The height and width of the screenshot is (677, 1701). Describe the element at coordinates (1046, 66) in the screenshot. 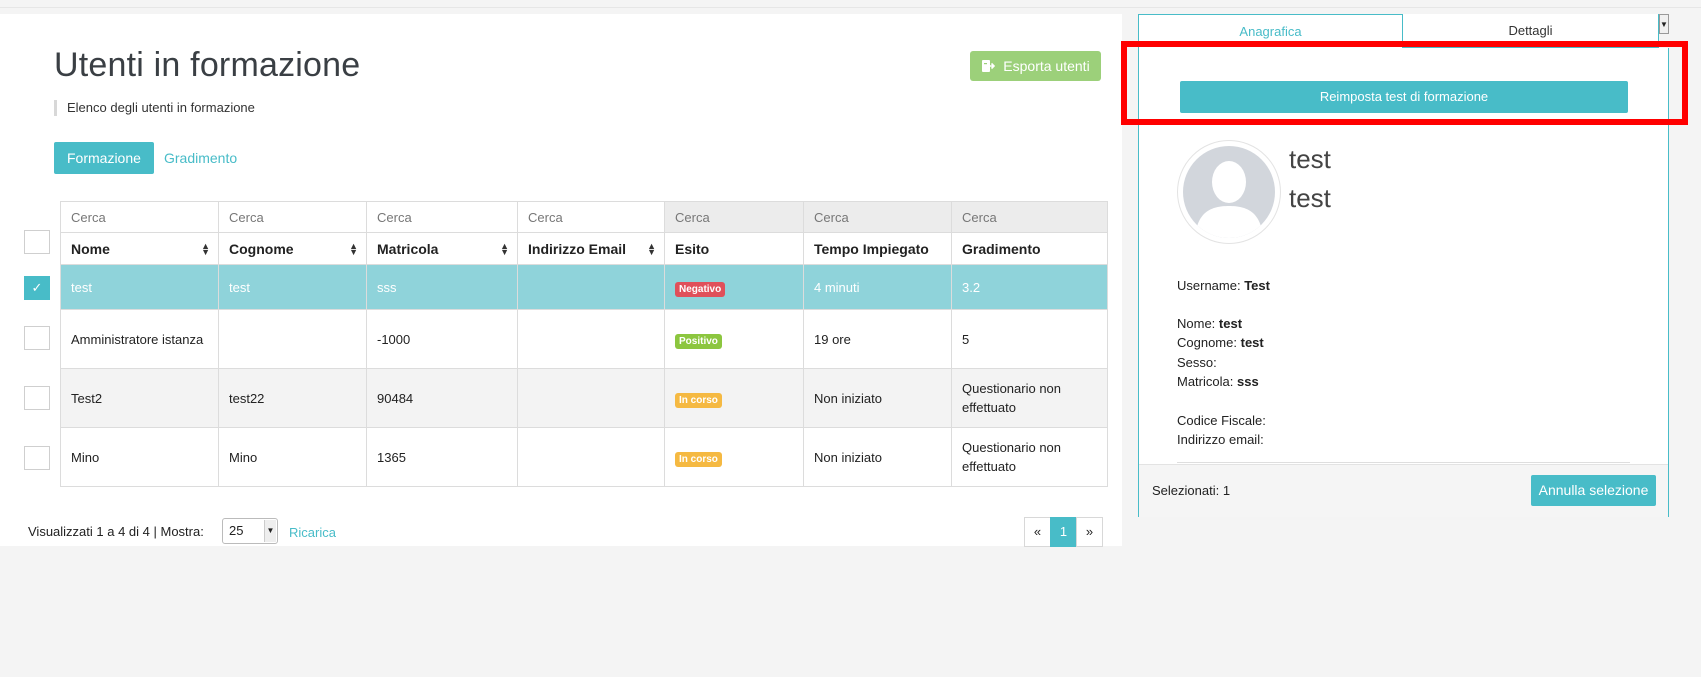

I see `export-users-label: Esporta utenti` at that location.